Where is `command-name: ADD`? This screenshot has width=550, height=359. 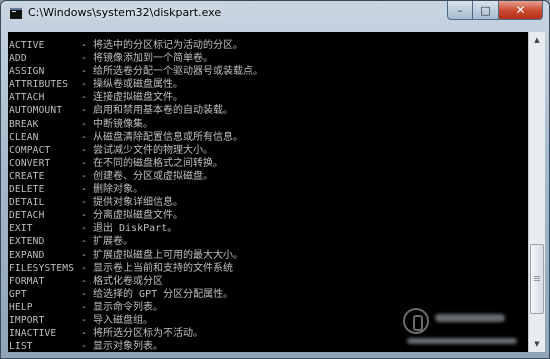
command-name: ADD is located at coordinates (18, 59).